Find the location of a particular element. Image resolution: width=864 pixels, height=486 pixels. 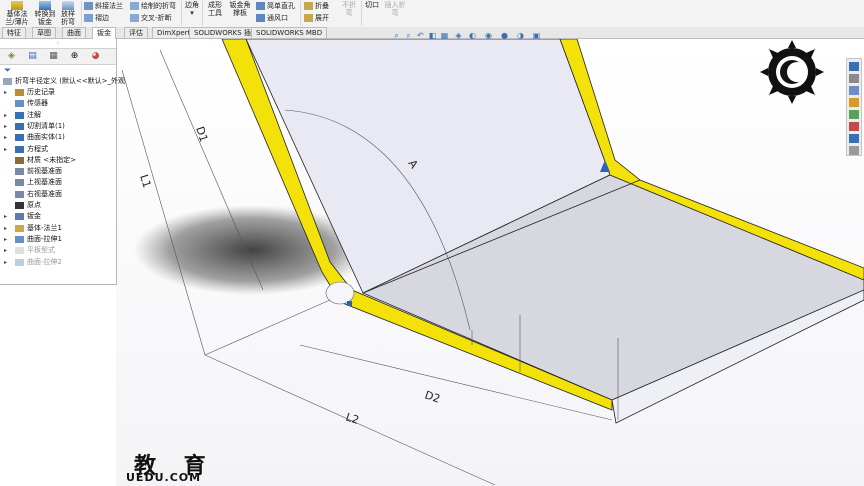

zoom-area-icon: ⌕ is located at coordinates (408, 35).